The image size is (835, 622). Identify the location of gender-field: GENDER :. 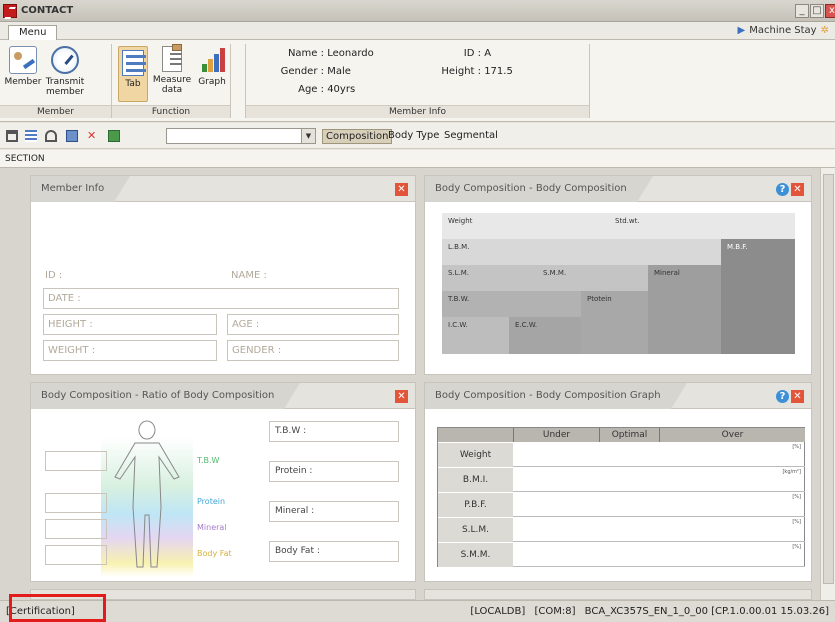
(313, 350).